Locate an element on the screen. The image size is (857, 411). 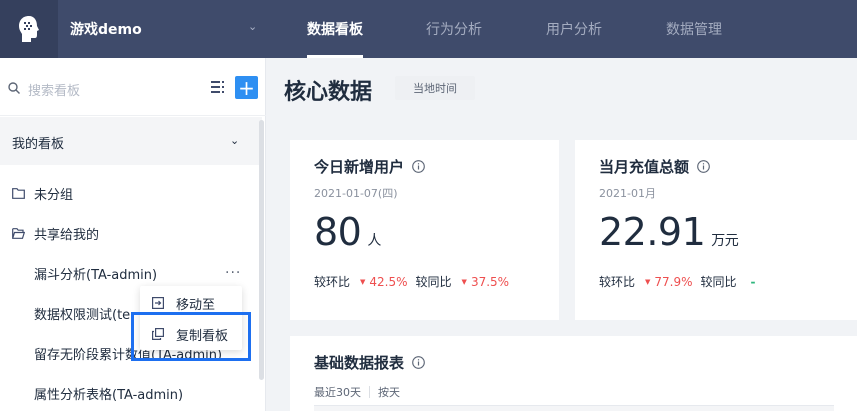
folder-label: 未分组 is located at coordinates (54, 195).